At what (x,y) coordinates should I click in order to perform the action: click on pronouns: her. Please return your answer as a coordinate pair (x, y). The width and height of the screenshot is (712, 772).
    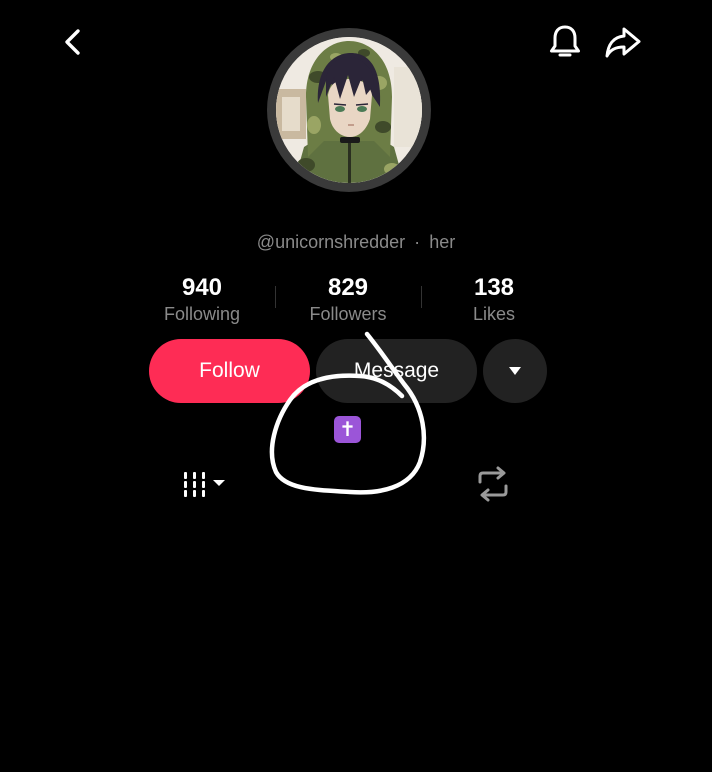
    Looking at the image, I should click on (442, 242).